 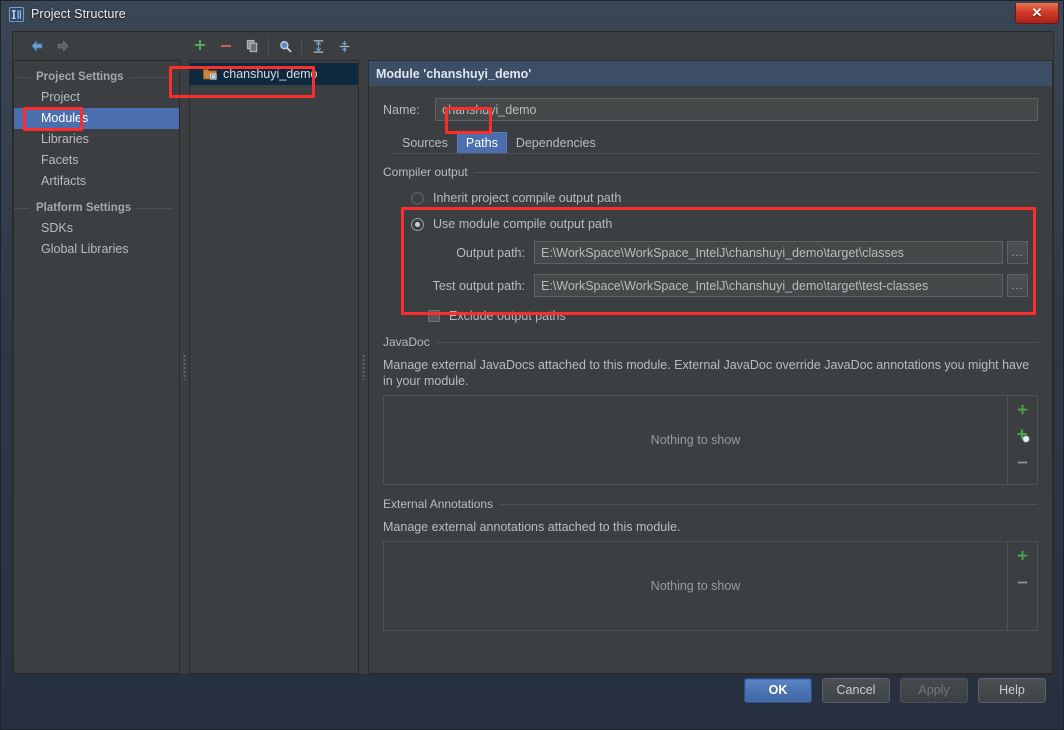 I want to click on close-button: ✕, so click(x=1037, y=13).